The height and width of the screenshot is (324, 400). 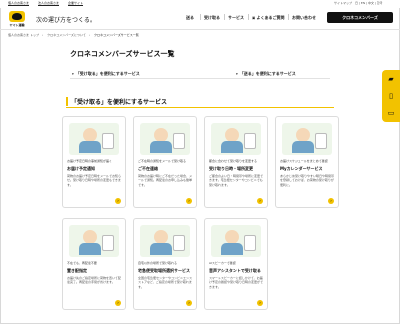 I want to click on anchor-link-receive-label: 「受け取る」を便利にするサービス, so click(x=107, y=73).